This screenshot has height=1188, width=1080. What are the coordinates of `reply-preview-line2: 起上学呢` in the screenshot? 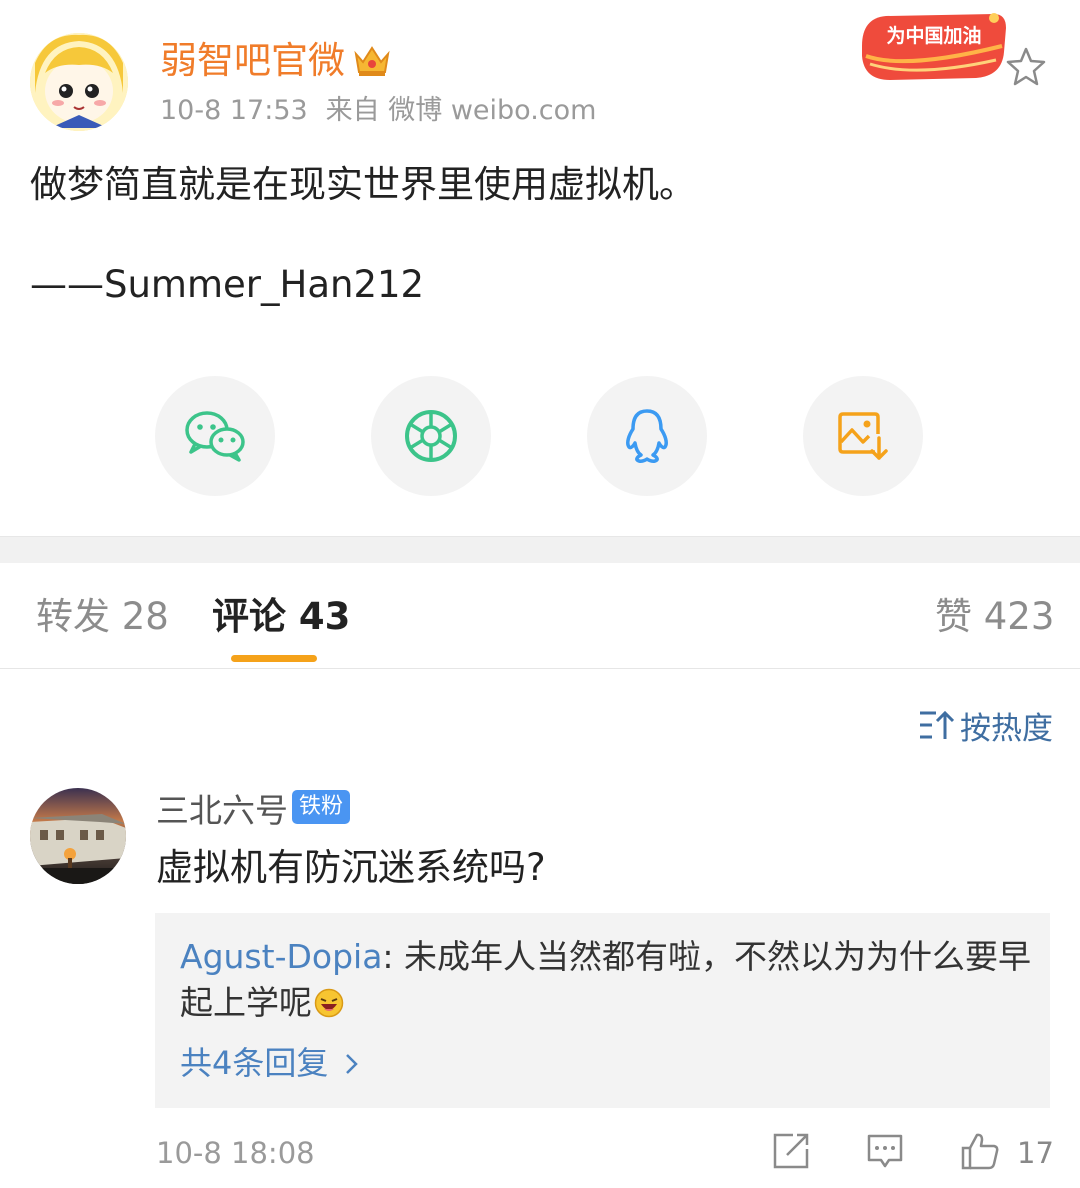 It's located at (605, 1003).